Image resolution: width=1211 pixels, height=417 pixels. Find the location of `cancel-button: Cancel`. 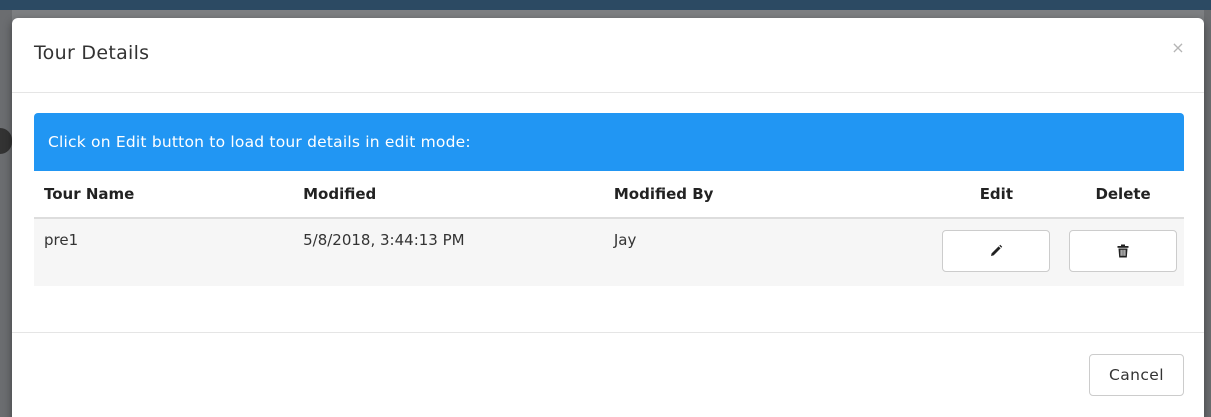

cancel-button: Cancel is located at coordinates (1136, 375).